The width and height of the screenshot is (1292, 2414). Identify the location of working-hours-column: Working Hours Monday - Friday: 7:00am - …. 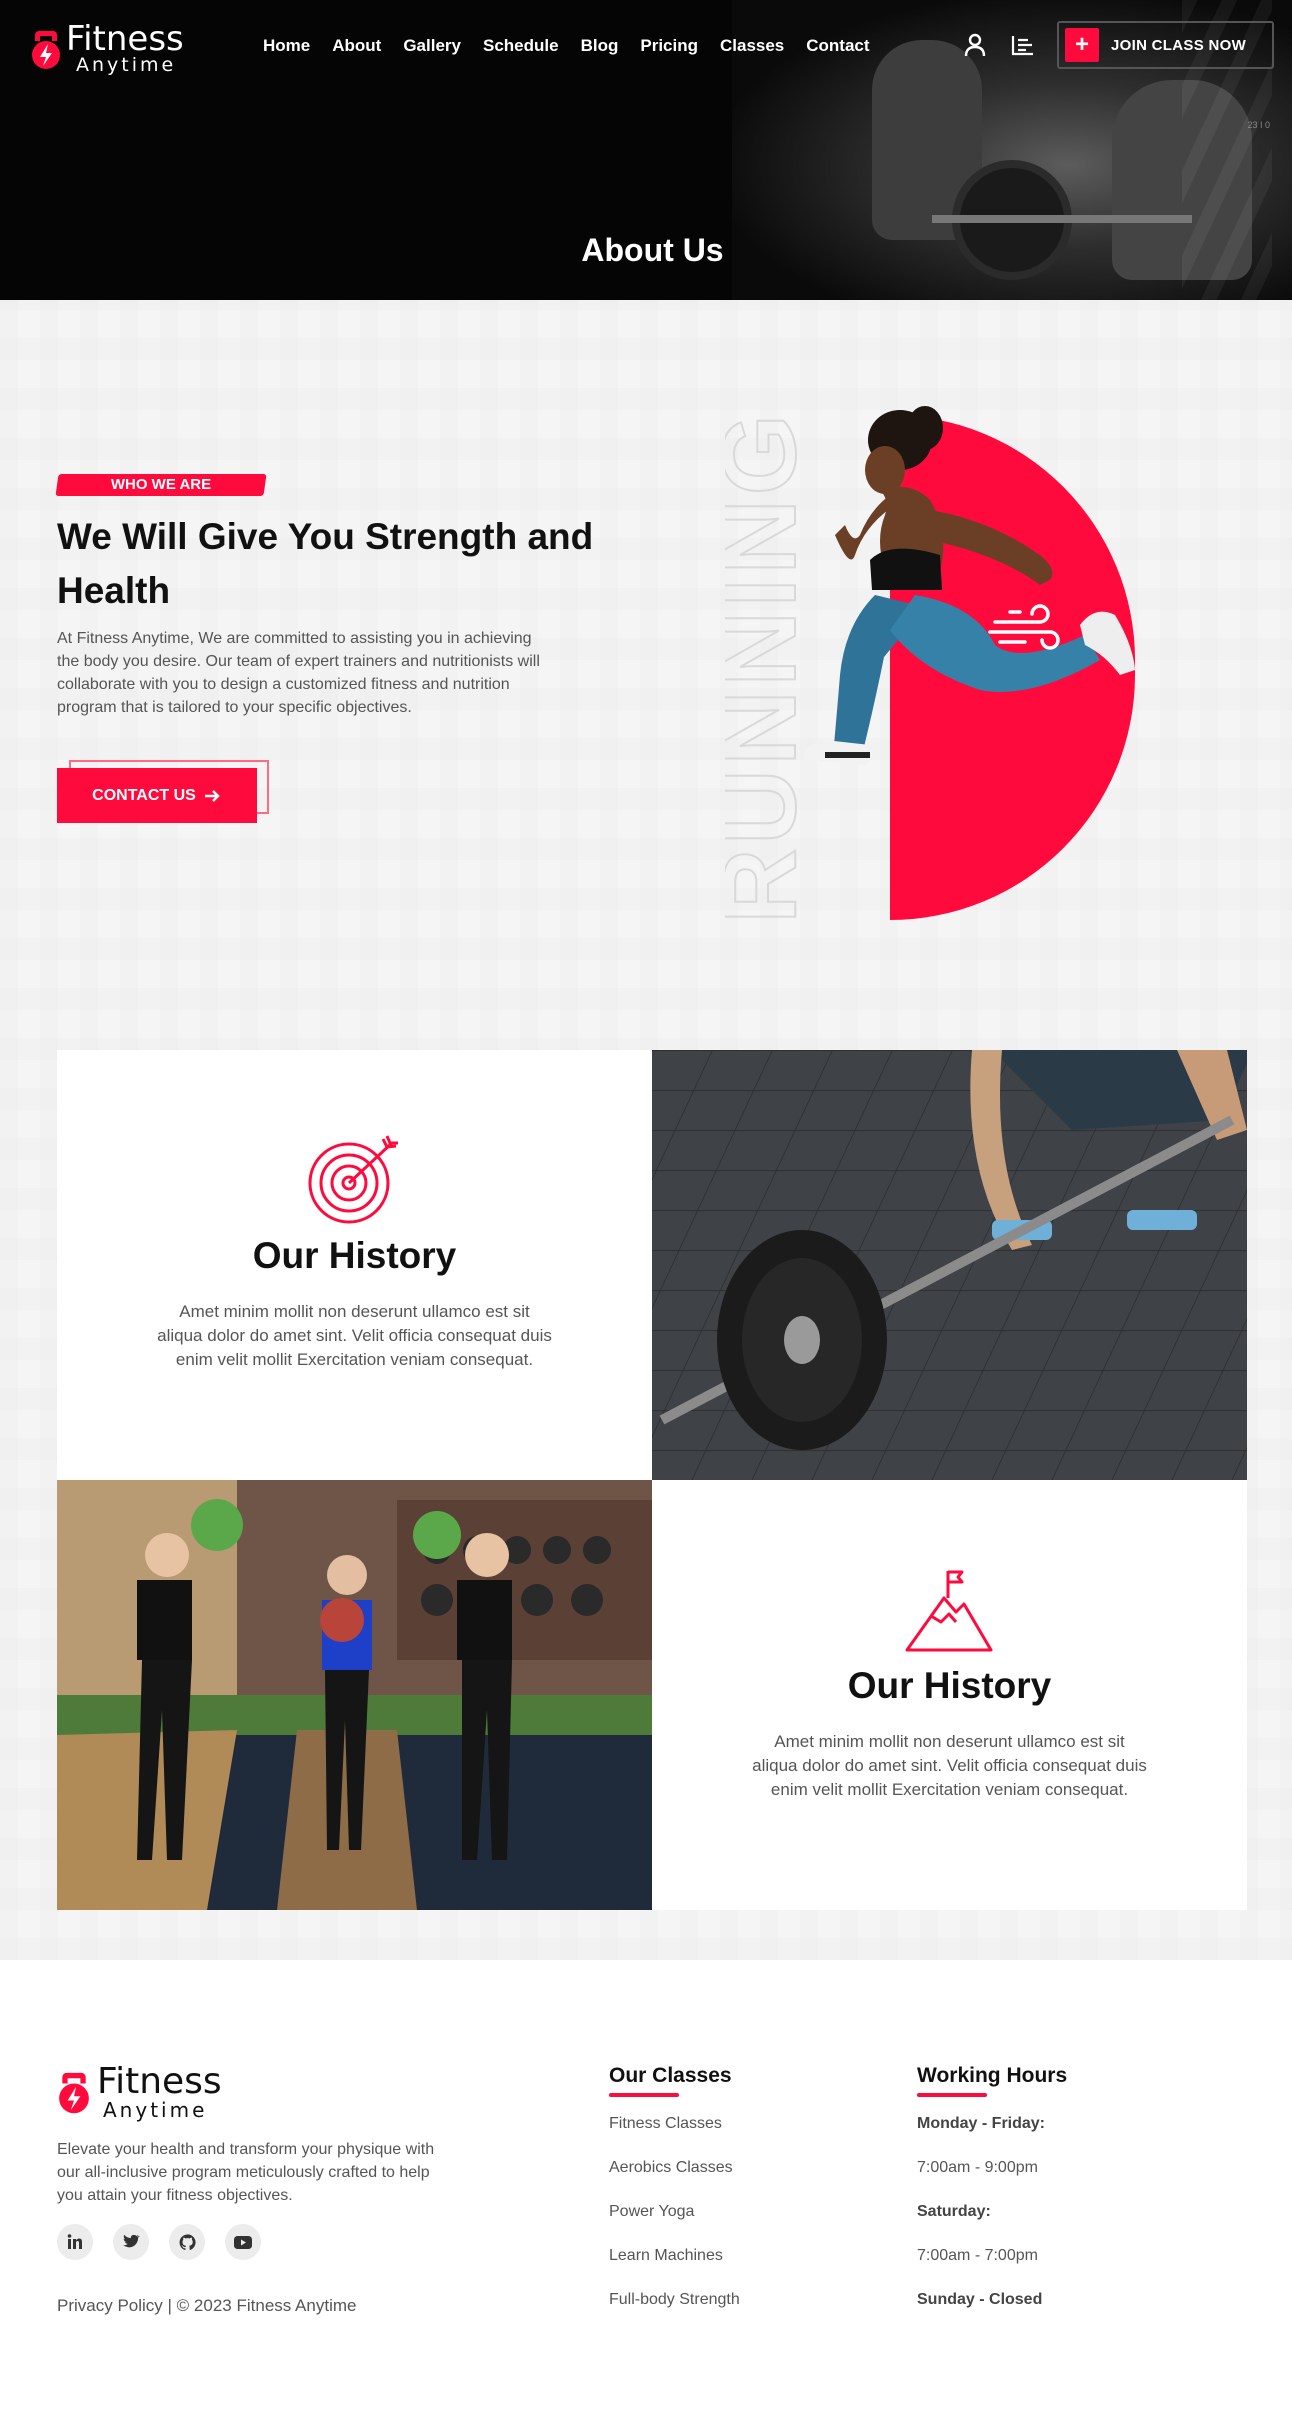
(992, 2199).